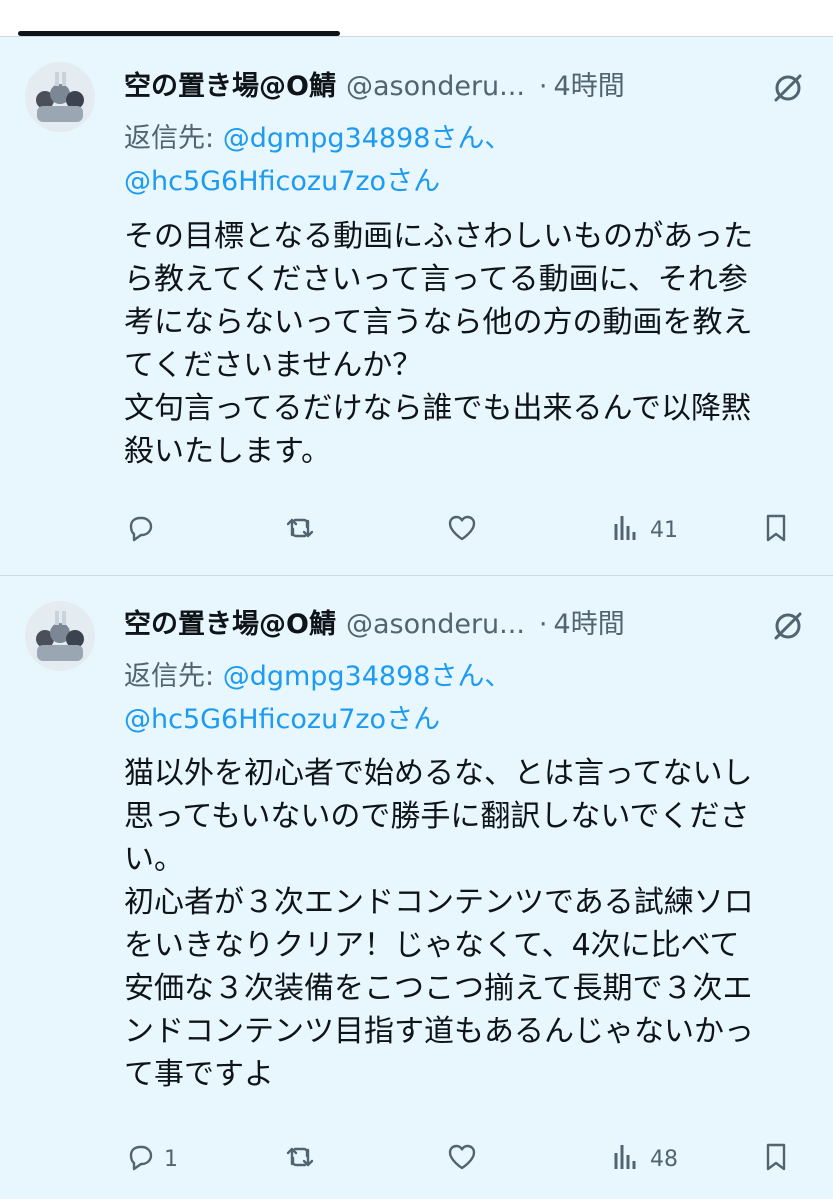  I want to click on body-line: その目標となる動画にふさわしいものがあった, so click(439, 236).